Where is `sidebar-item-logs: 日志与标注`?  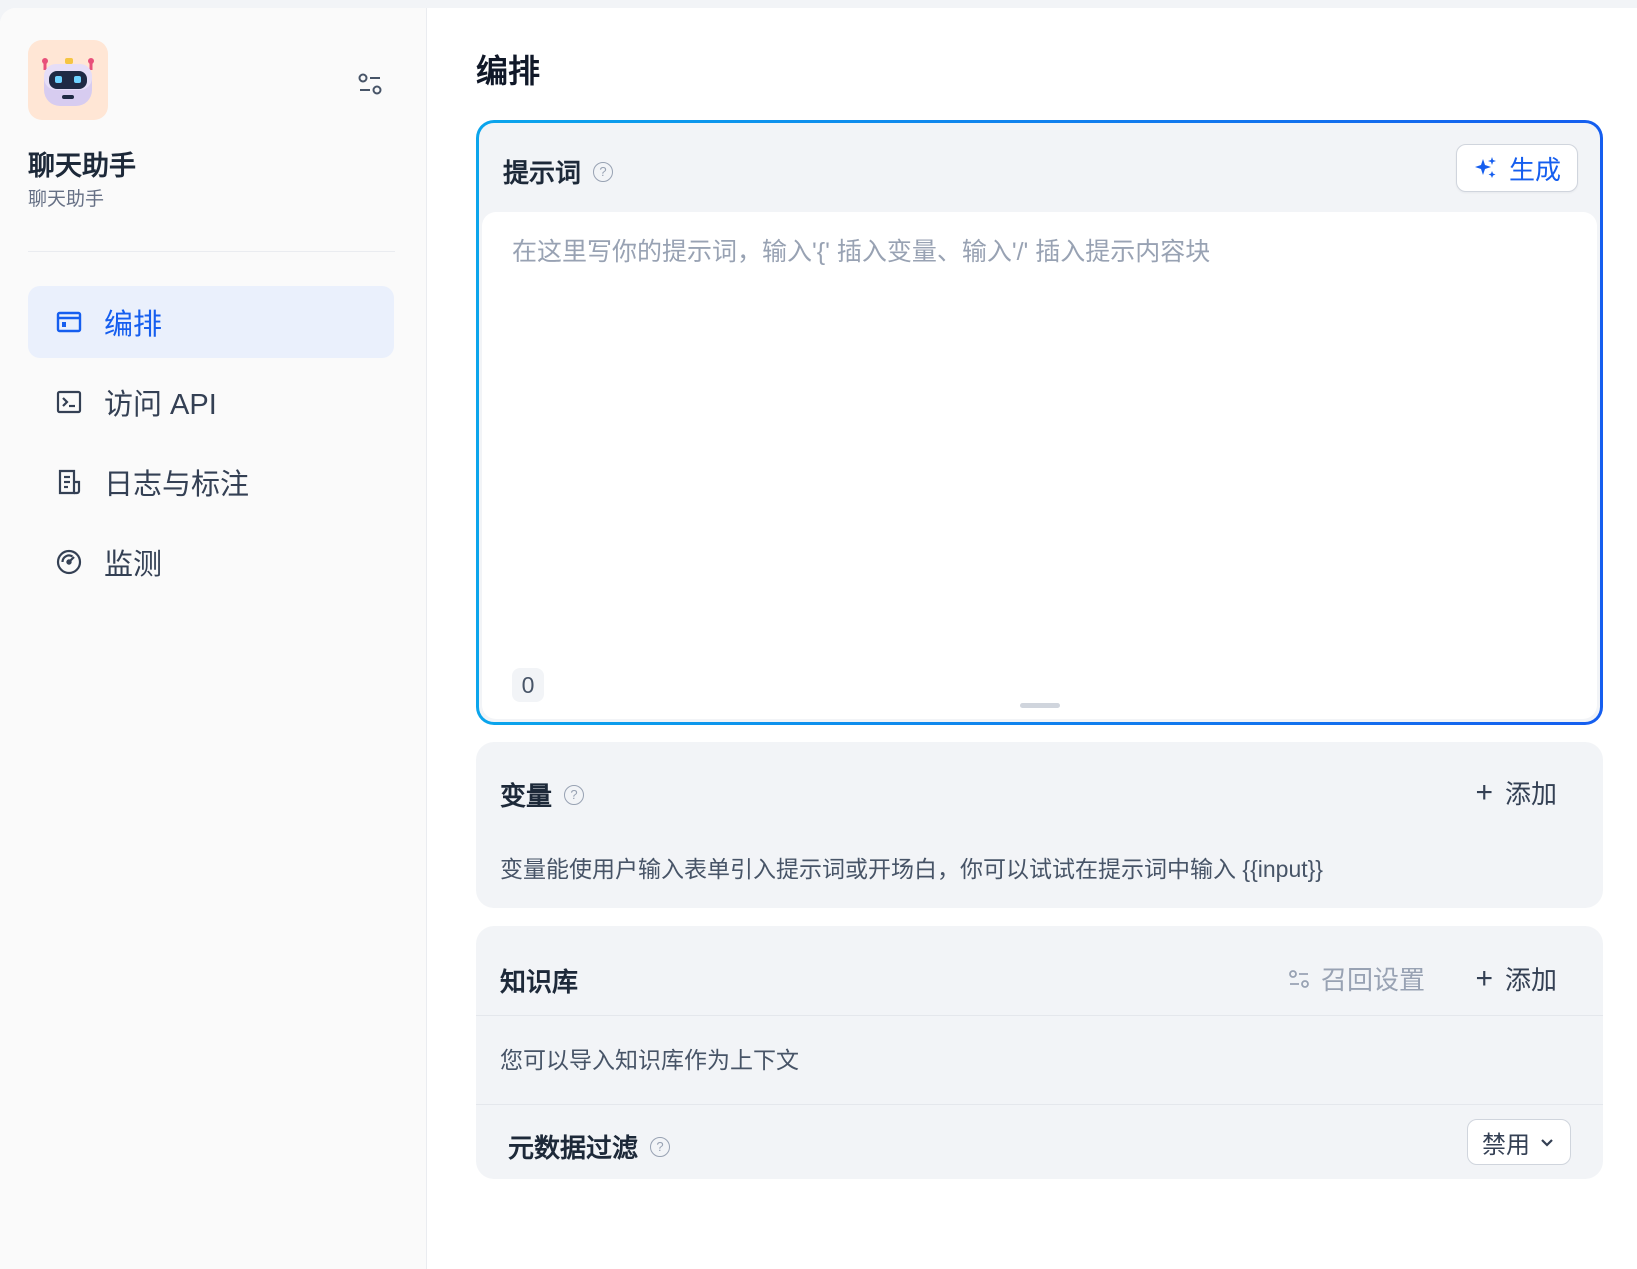
sidebar-item-logs: 日志与标注 is located at coordinates (211, 482).